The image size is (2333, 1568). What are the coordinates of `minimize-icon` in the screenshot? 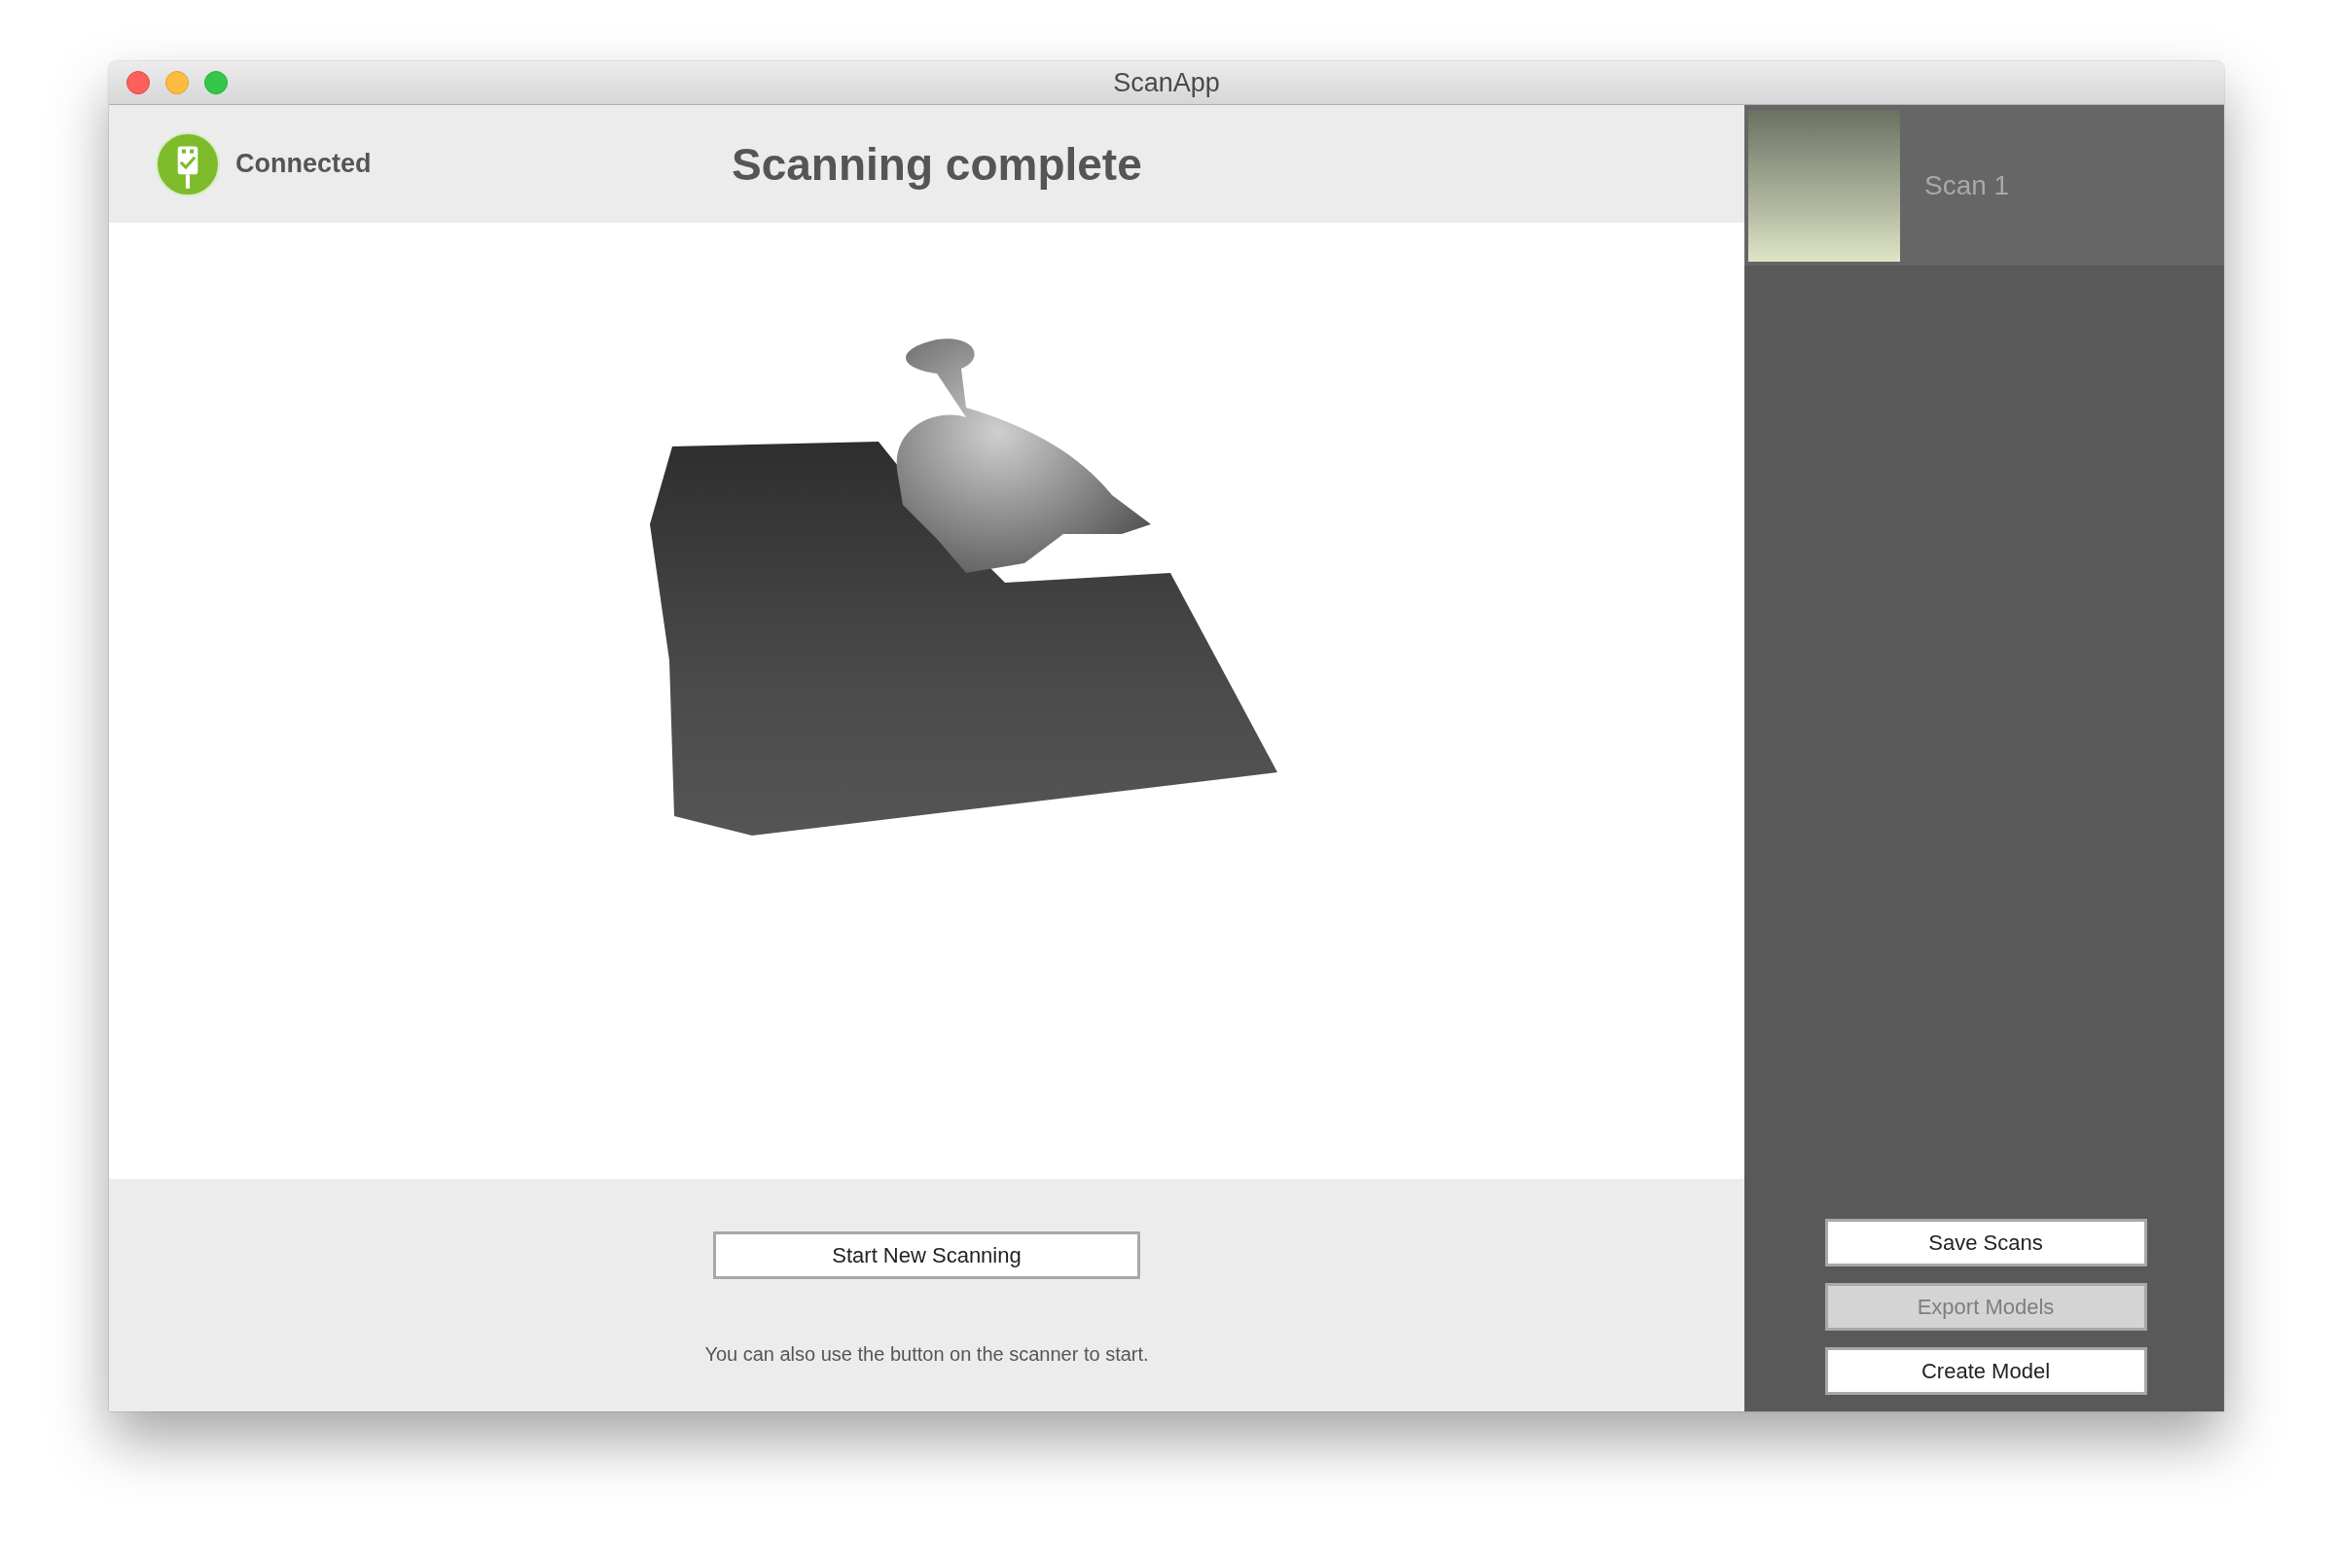 It's located at (177, 82).